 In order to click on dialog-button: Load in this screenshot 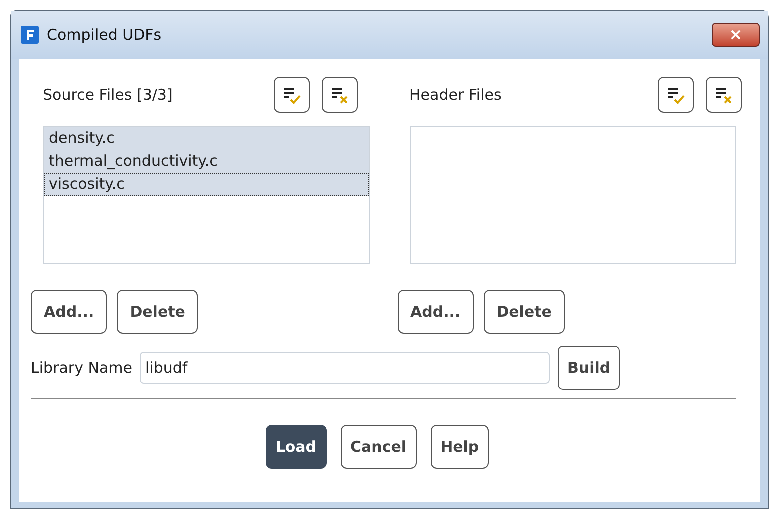, I will do `click(296, 447)`.